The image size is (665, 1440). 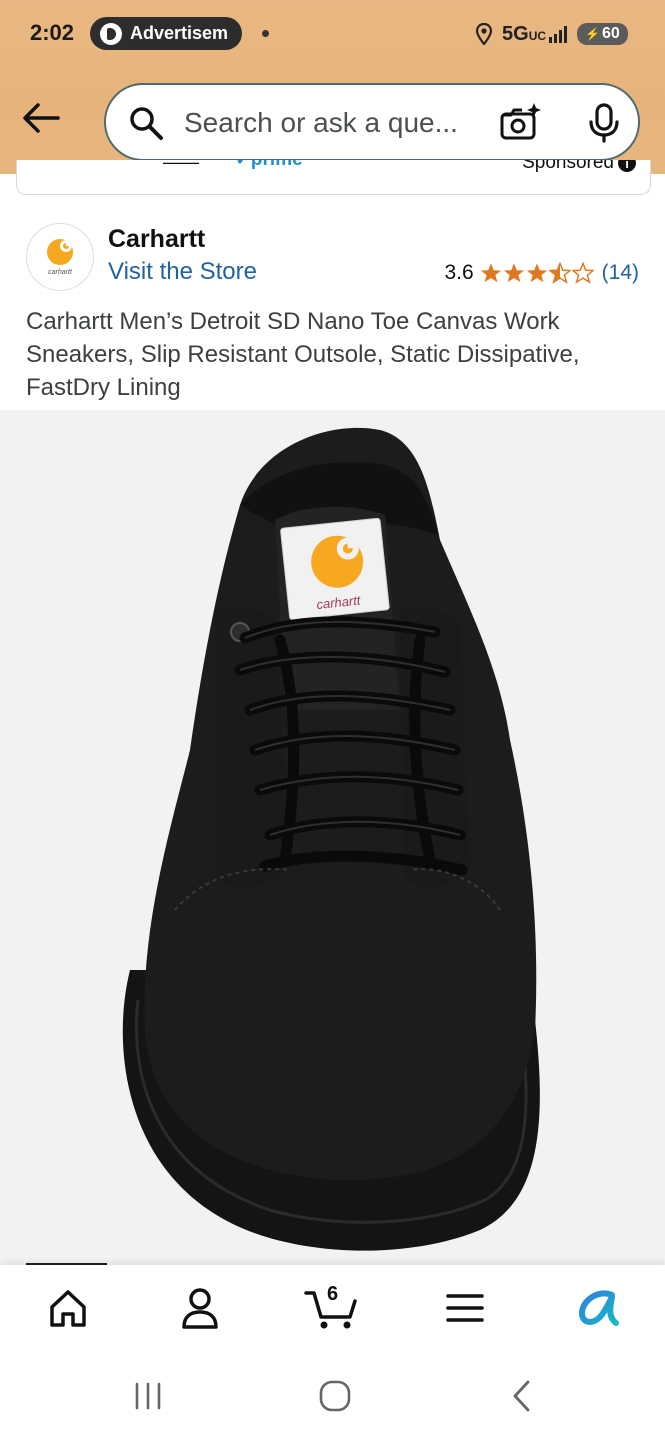 I want to click on svg-text: carhartt, so click(x=60, y=272).